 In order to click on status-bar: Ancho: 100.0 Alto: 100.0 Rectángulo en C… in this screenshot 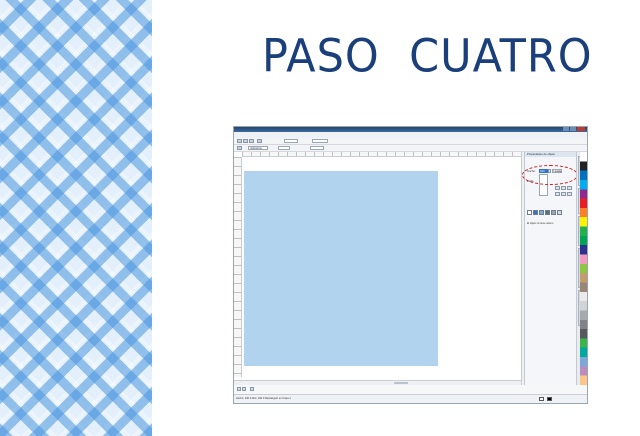, I will do `click(410, 398)`.